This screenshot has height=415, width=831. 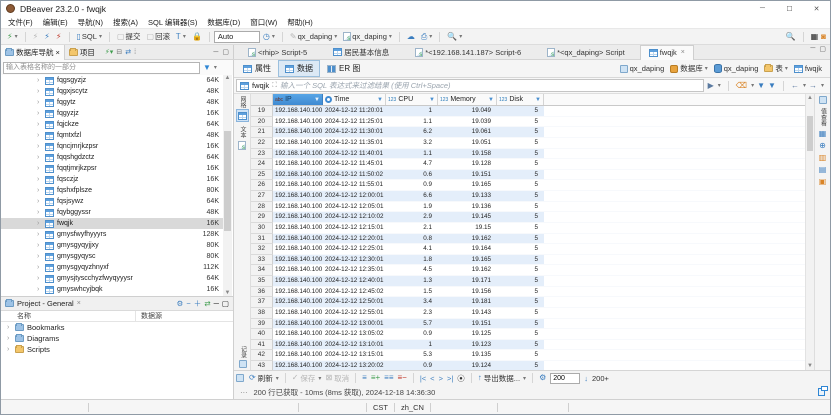 I want to click on table-tree-item: › fqgytz 48K, so click(x=112, y=102).